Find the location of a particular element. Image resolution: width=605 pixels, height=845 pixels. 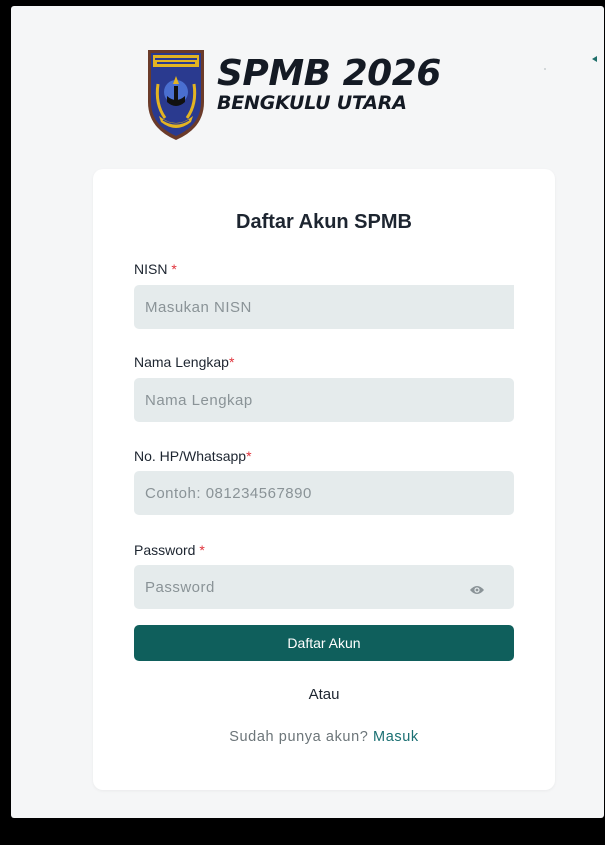

form-title: Daftar Akun SPMB is located at coordinates (324, 222).